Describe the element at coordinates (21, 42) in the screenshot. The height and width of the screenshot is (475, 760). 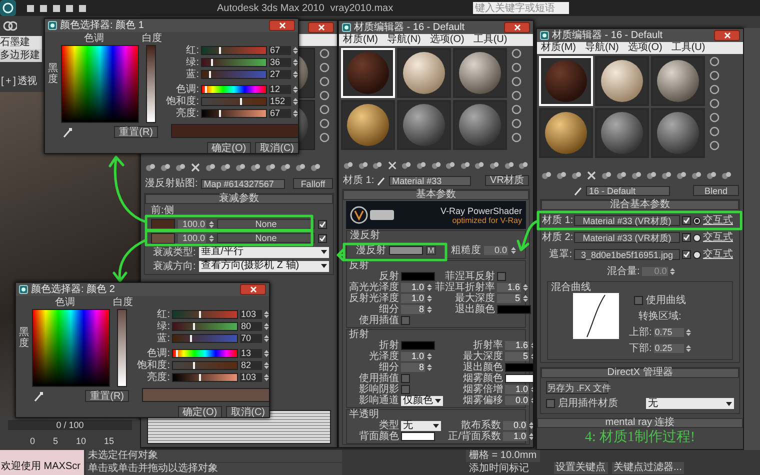
I see `ribbon-tab: 石墨建` at that location.